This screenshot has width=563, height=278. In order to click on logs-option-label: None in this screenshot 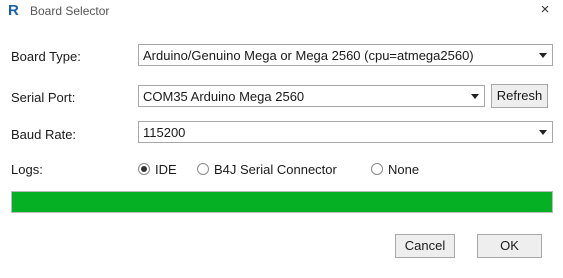, I will do `click(404, 169)`.